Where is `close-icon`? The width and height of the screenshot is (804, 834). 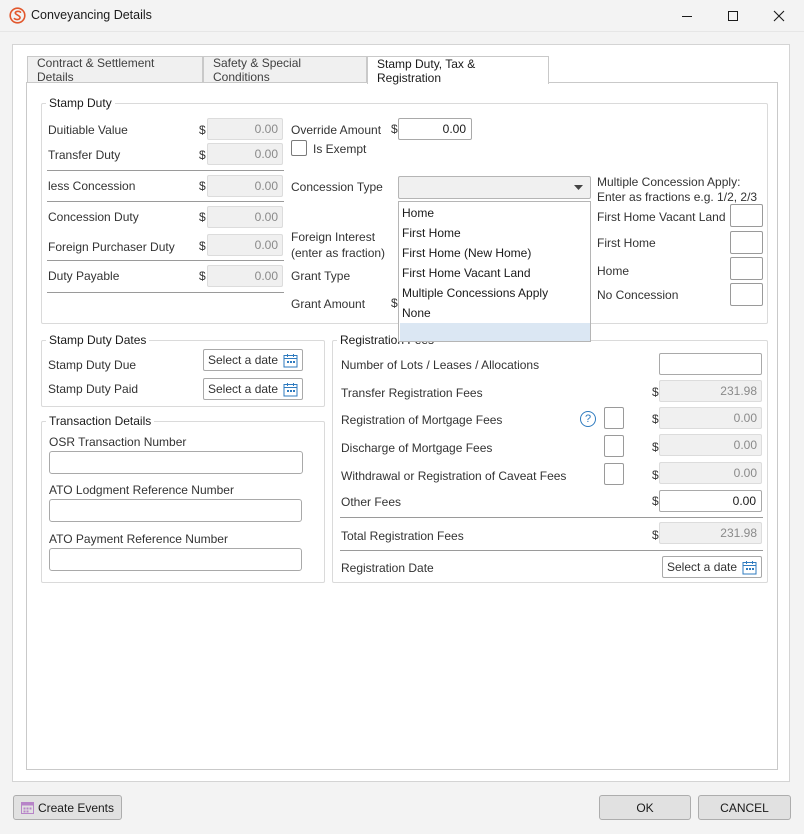 close-icon is located at coordinates (779, 15).